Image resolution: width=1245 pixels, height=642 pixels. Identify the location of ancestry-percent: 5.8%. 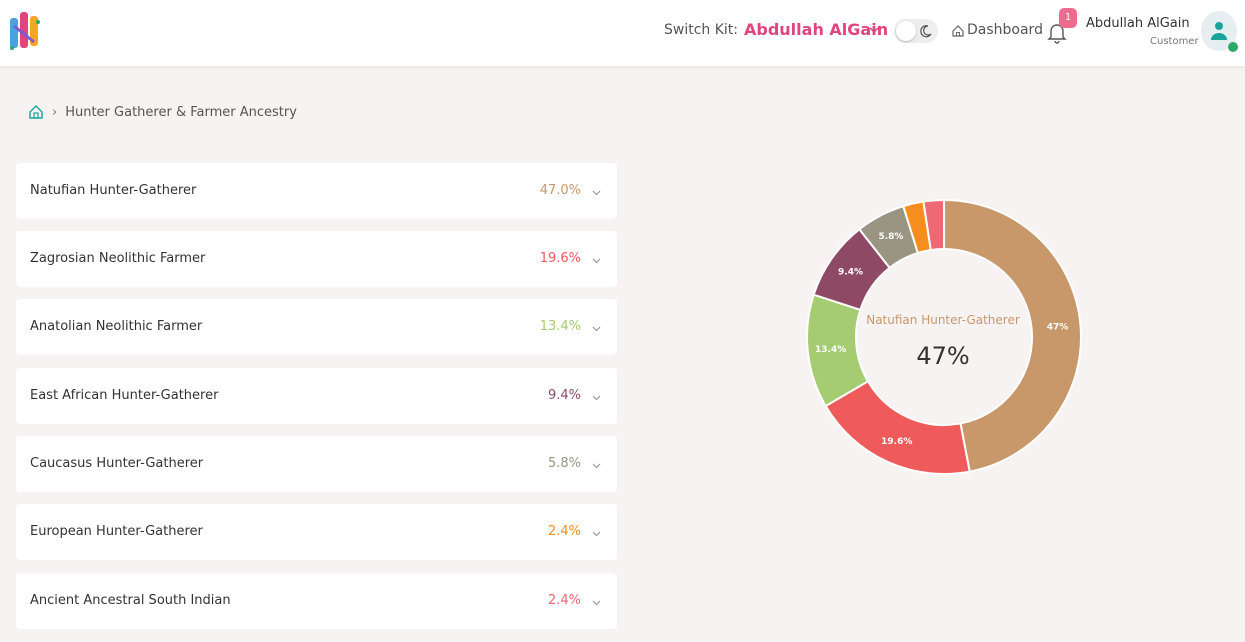
(564, 463).